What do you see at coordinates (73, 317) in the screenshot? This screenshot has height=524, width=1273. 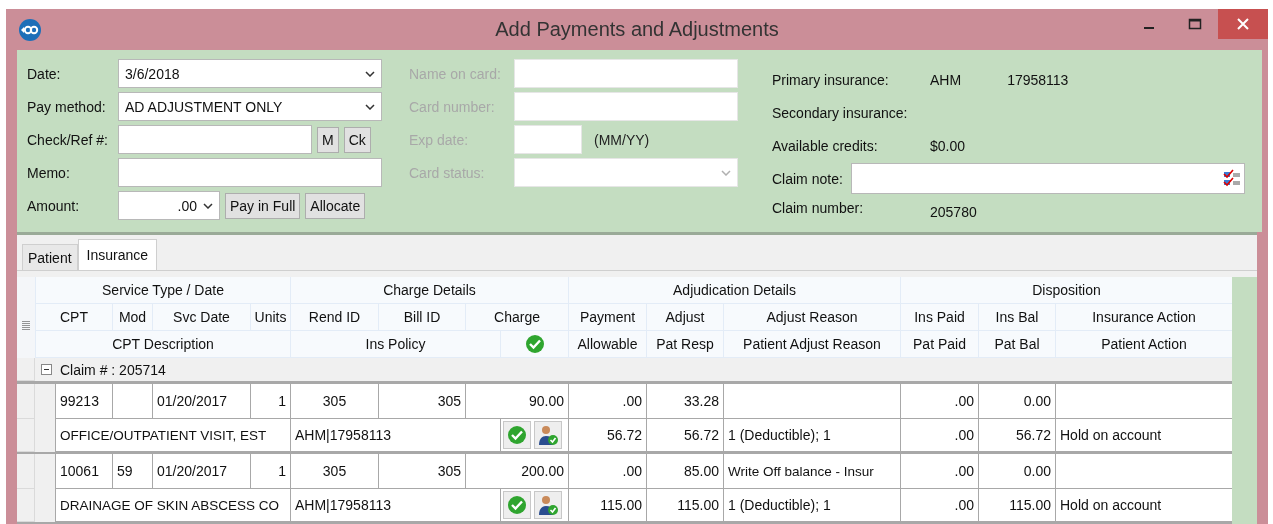 I see `column-header: CPT` at bounding box center [73, 317].